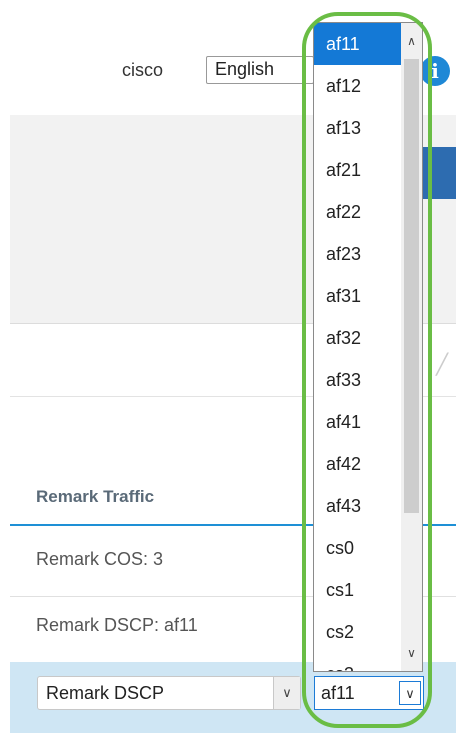 This screenshot has height=733, width=456. What do you see at coordinates (442, 365) in the screenshot?
I see `chevron-icon: ╱` at bounding box center [442, 365].